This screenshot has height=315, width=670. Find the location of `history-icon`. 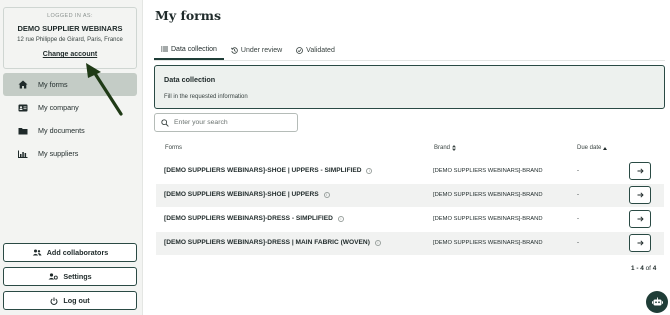

history-icon is located at coordinates (234, 50).